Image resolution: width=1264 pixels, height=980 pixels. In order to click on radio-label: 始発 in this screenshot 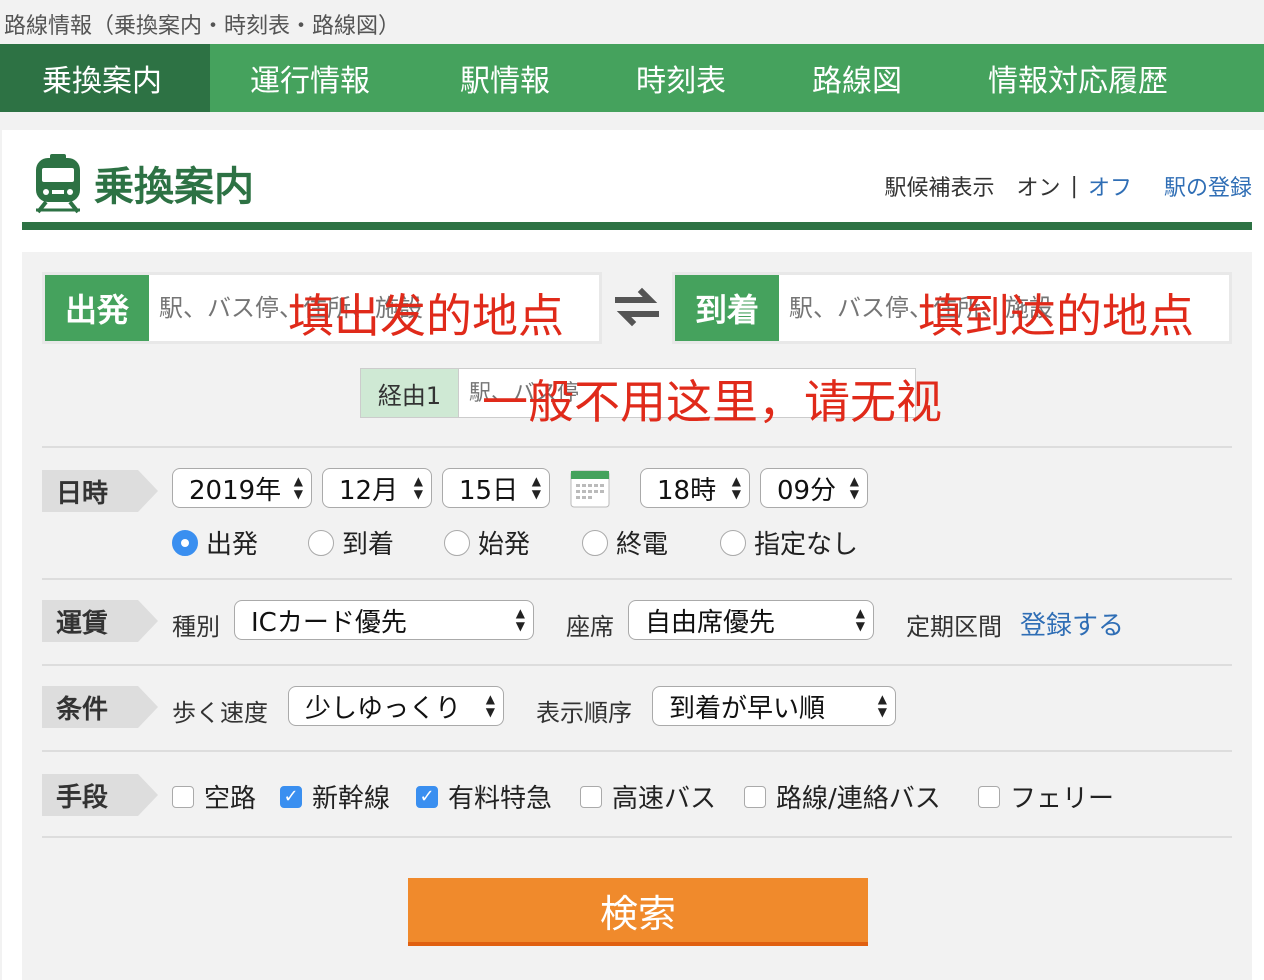, I will do `click(504, 545)`.